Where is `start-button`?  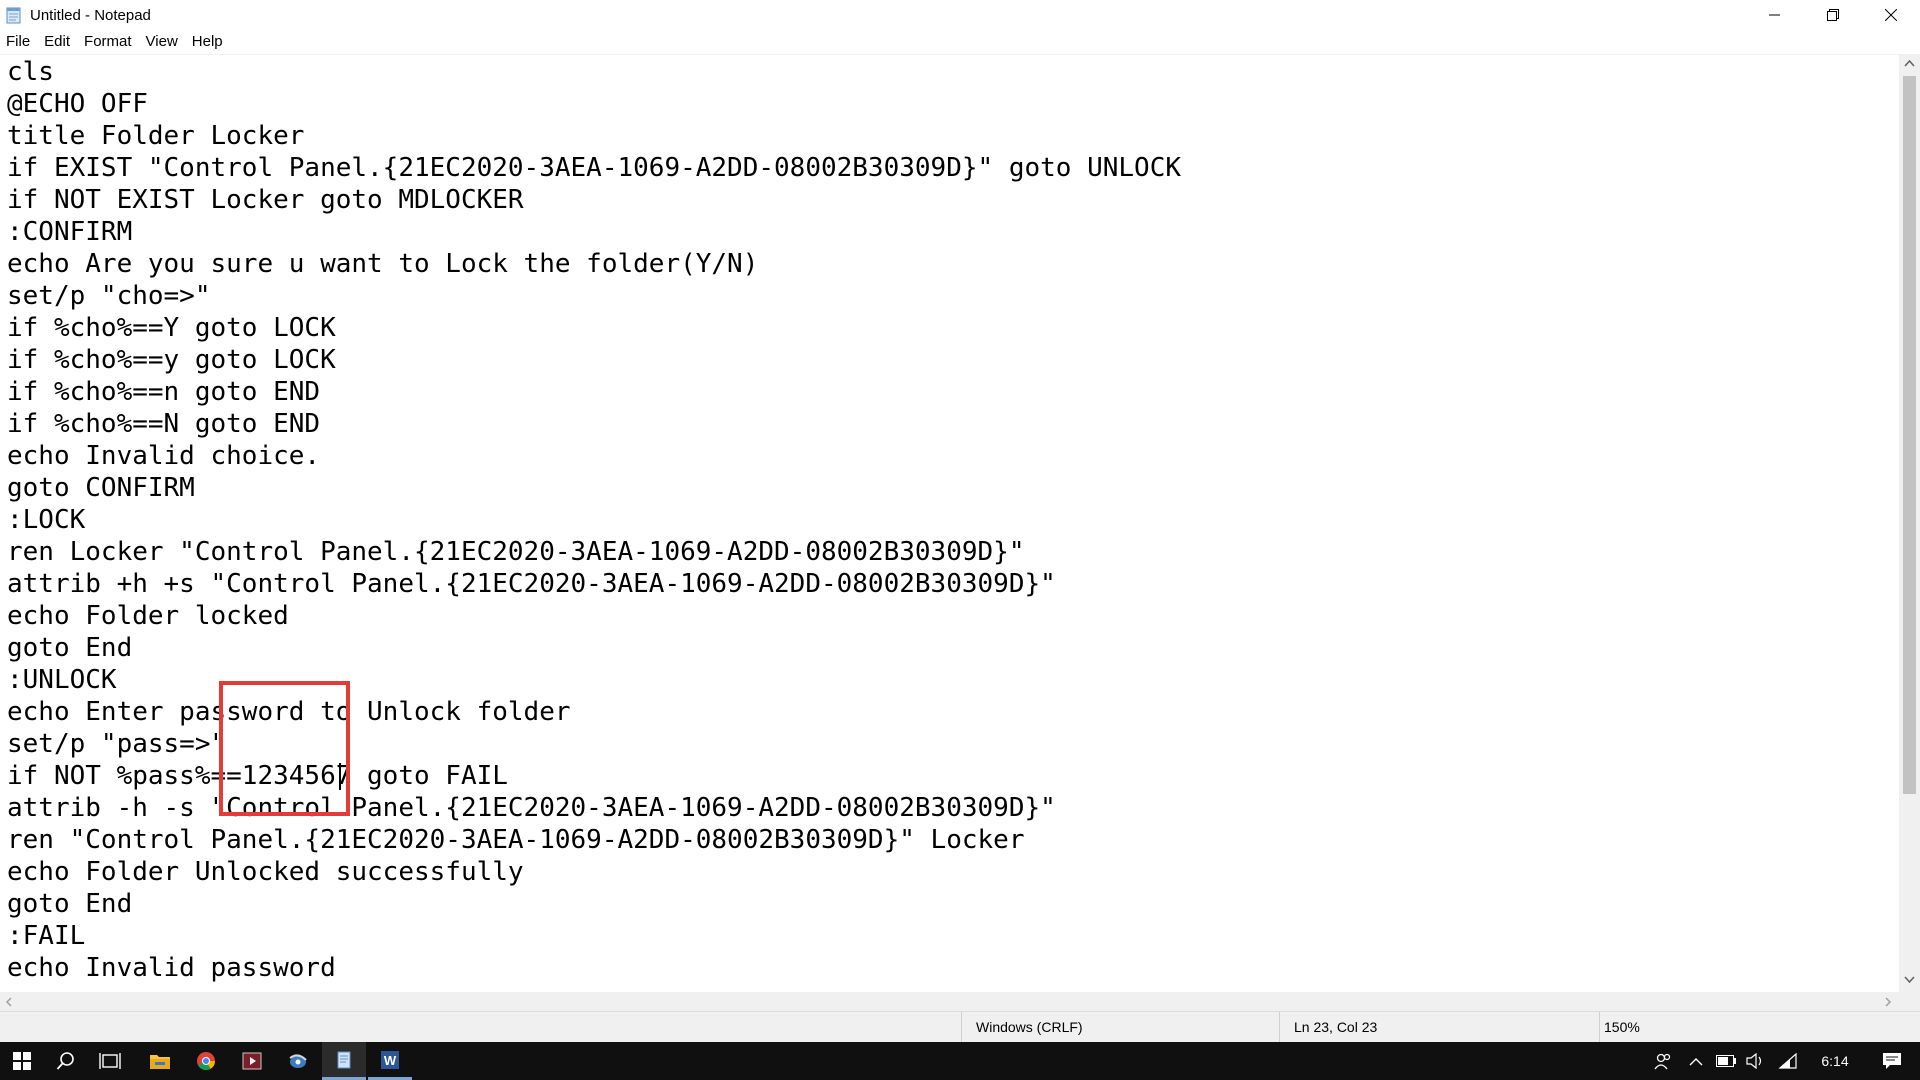
start-button is located at coordinates (22, 1061).